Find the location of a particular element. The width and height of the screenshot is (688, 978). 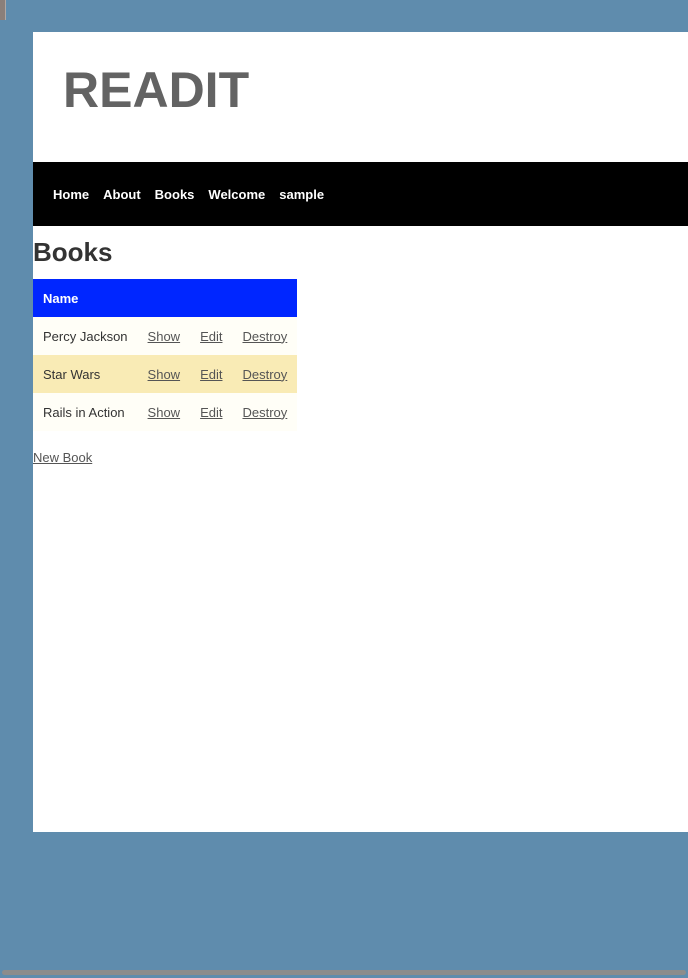

horizontal-scrollbar is located at coordinates (344, 973).